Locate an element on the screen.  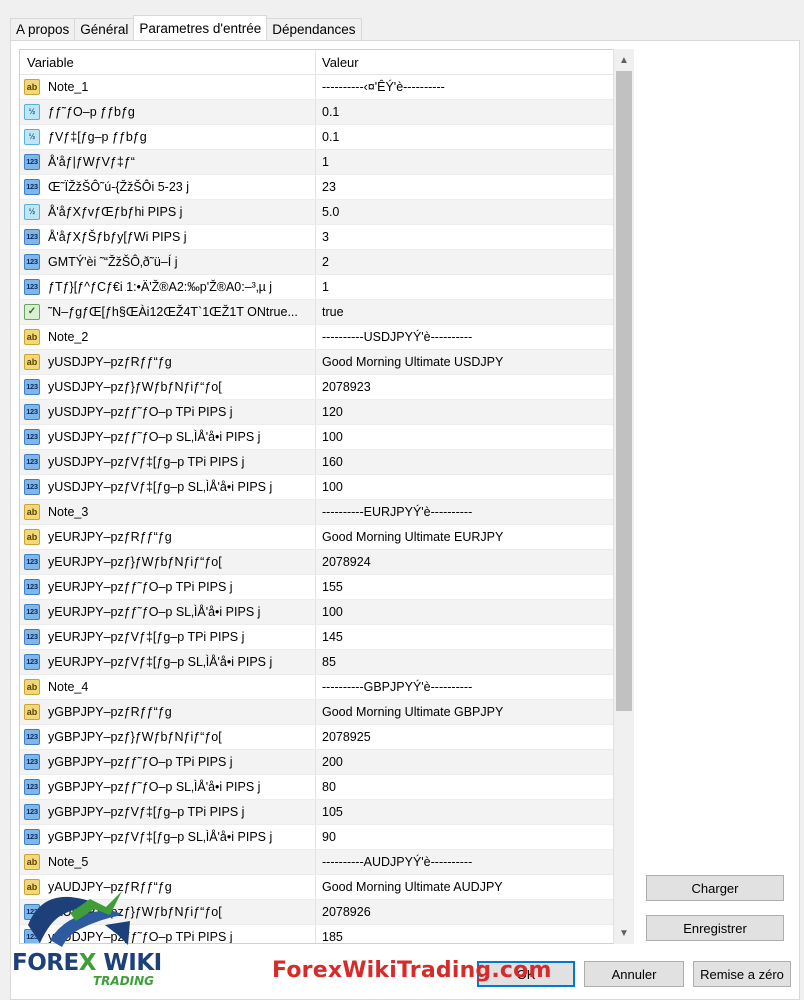
variable-cell: 123 Å'åƒXƒŠƒbƒy[ƒWi PIPS j is located at coordinates (168, 237).